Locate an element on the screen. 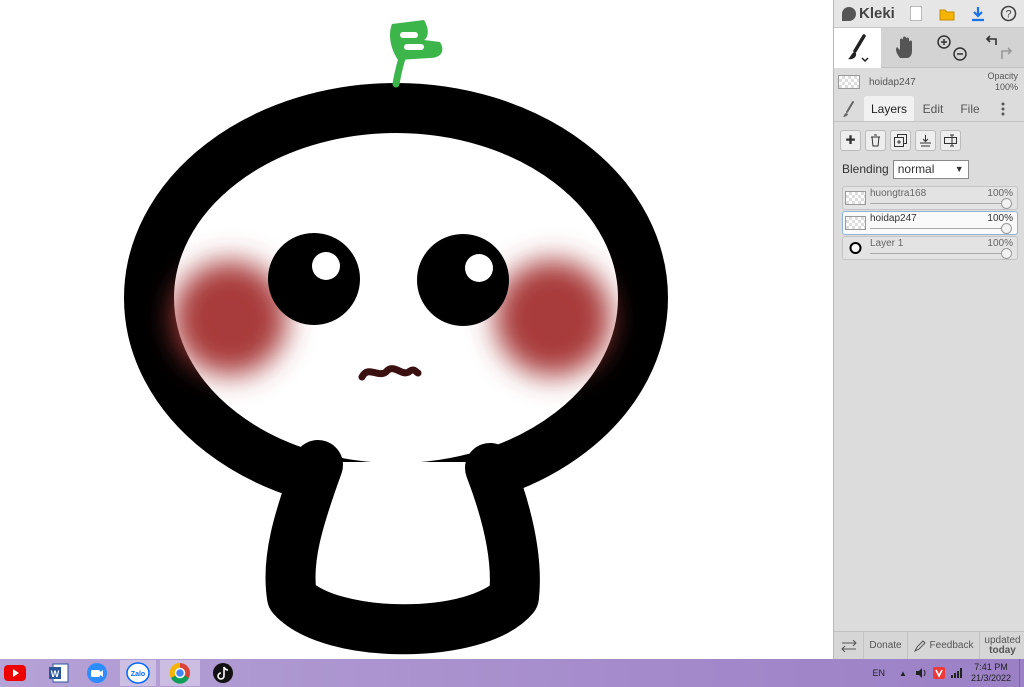 This screenshot has height=687, width=1024. word-icon: W is located at coordinates (59, 673).